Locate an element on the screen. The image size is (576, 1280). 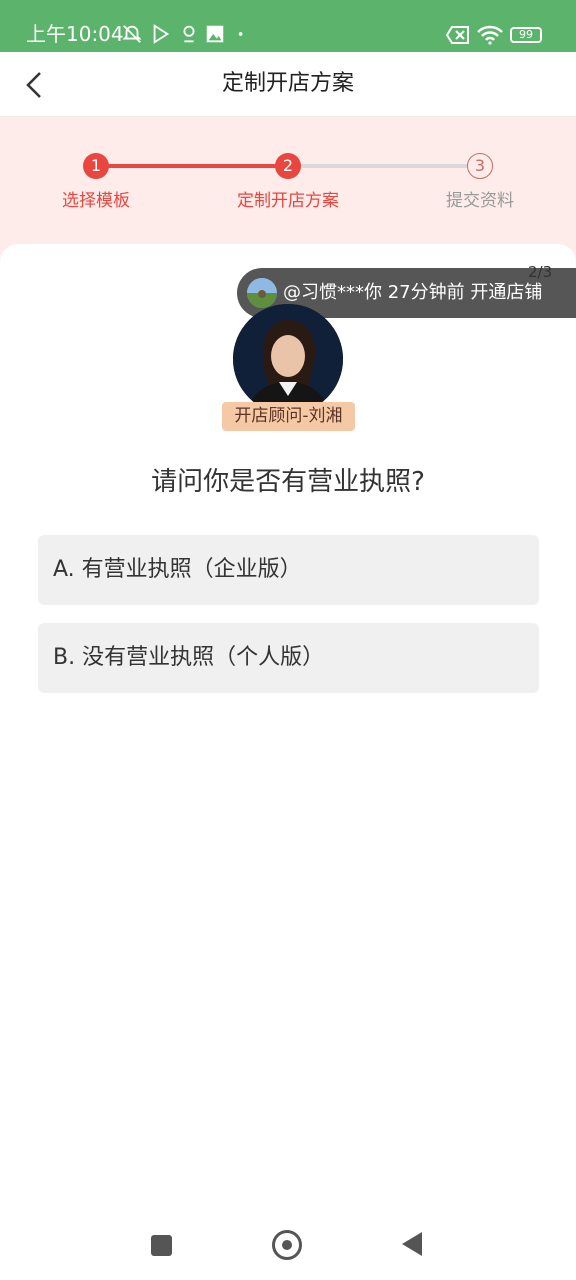
back-triangle-icon is located at coordinates (412, 1244).